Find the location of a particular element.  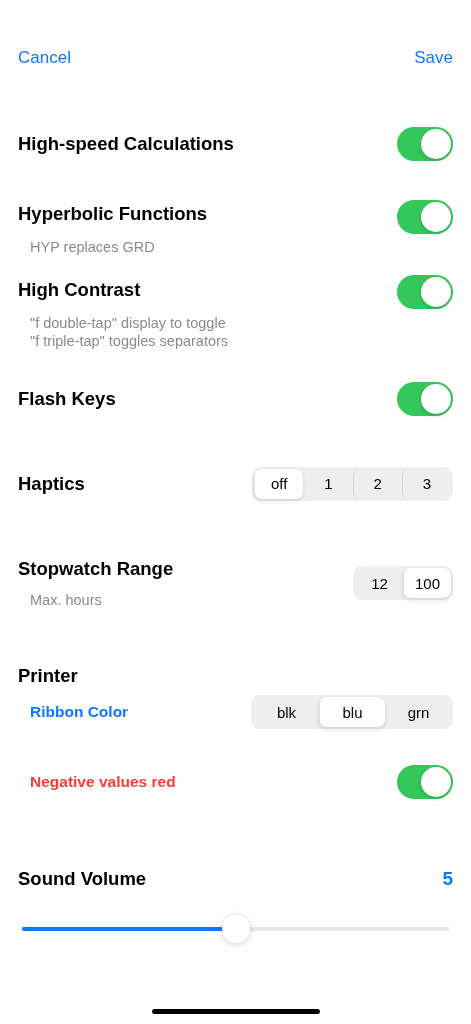

setting-title: Sound Volume is located at coordinates (82, 879).